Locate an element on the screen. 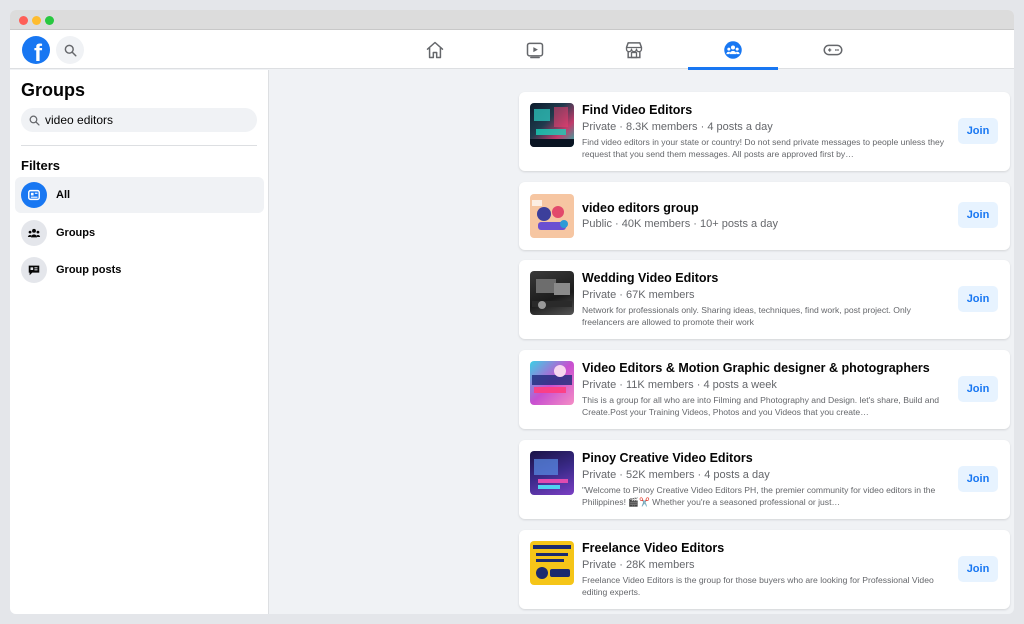 This screenshot has width=1024, height=624. page-title: Groups is located at coordinates (53, 90).